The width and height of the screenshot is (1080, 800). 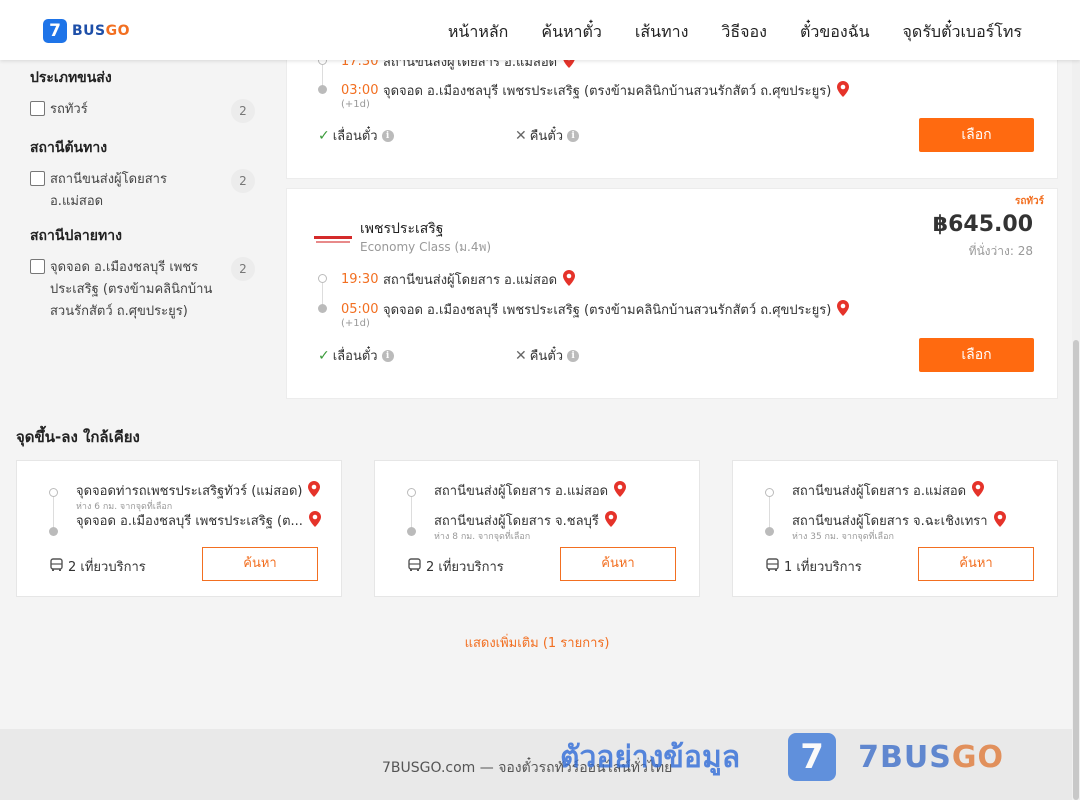 What do you see at coordinates (571, 32) in the screenshot?
I see `nav-search-tickets: ค้นหาตั๋ว` at bounding box center [571, 32].